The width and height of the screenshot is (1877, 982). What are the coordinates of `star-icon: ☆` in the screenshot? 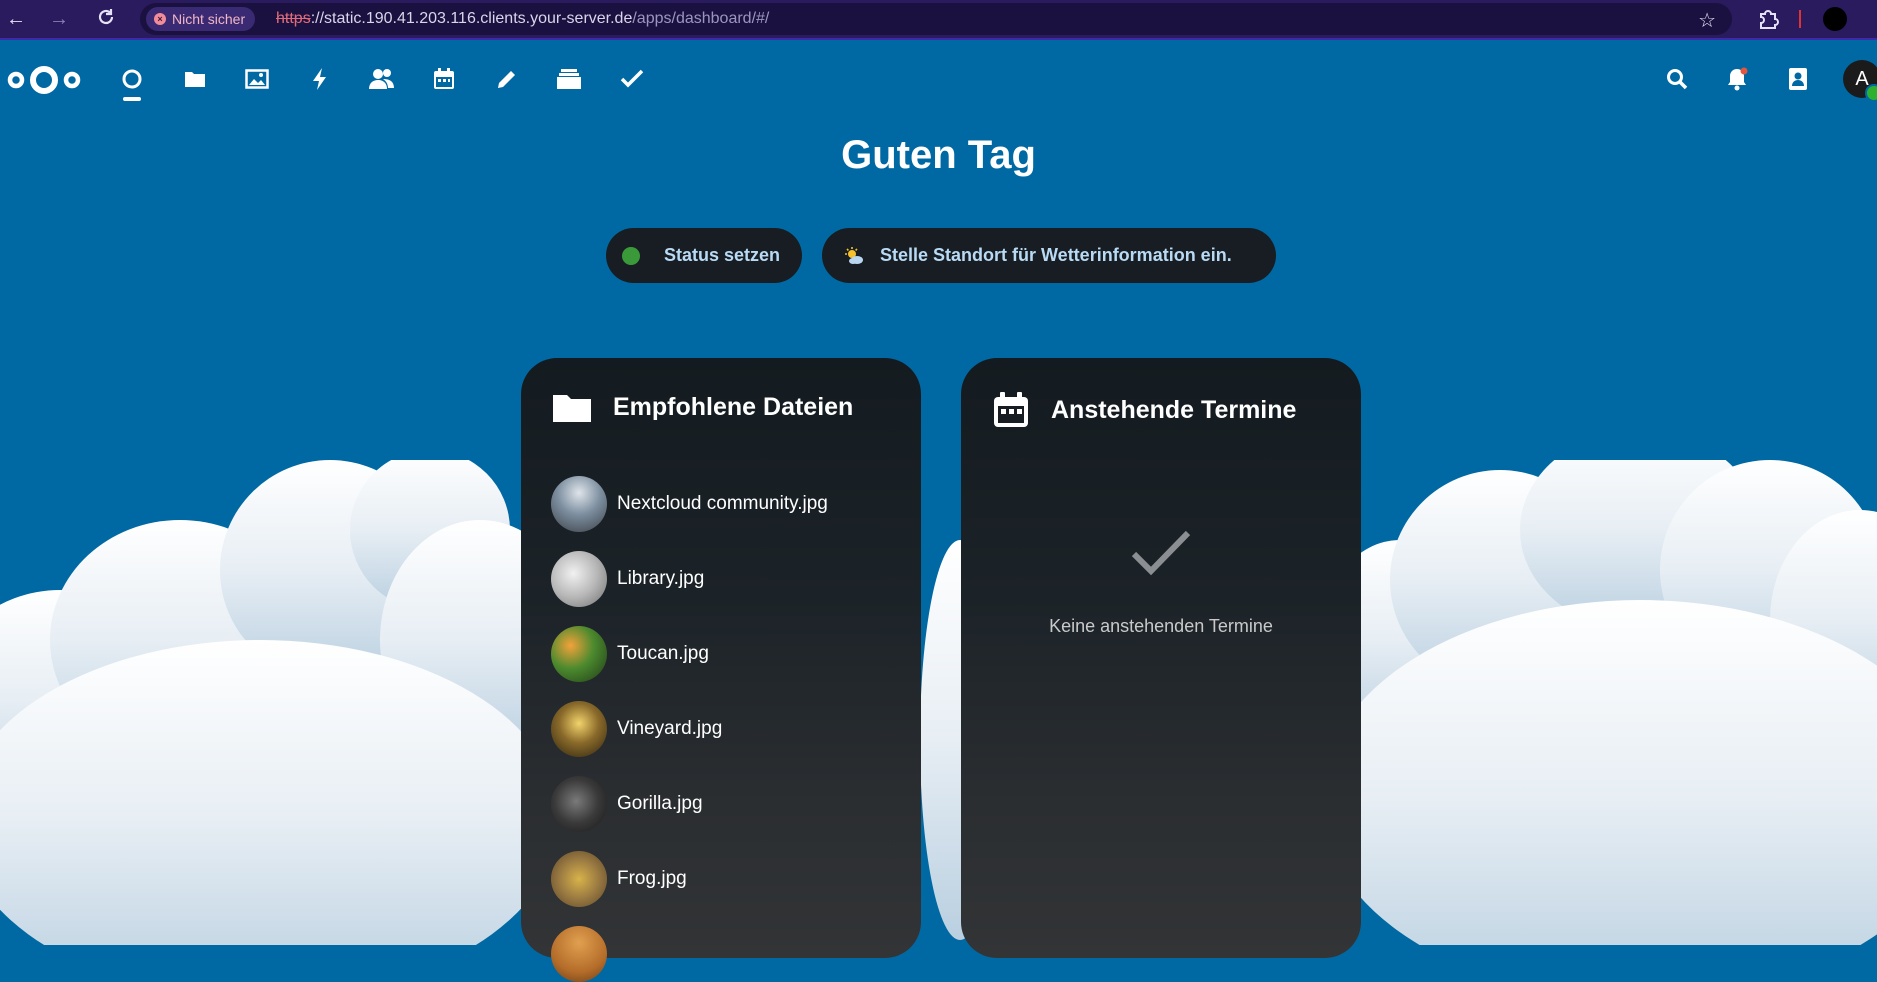 It's located at (1707, 20).